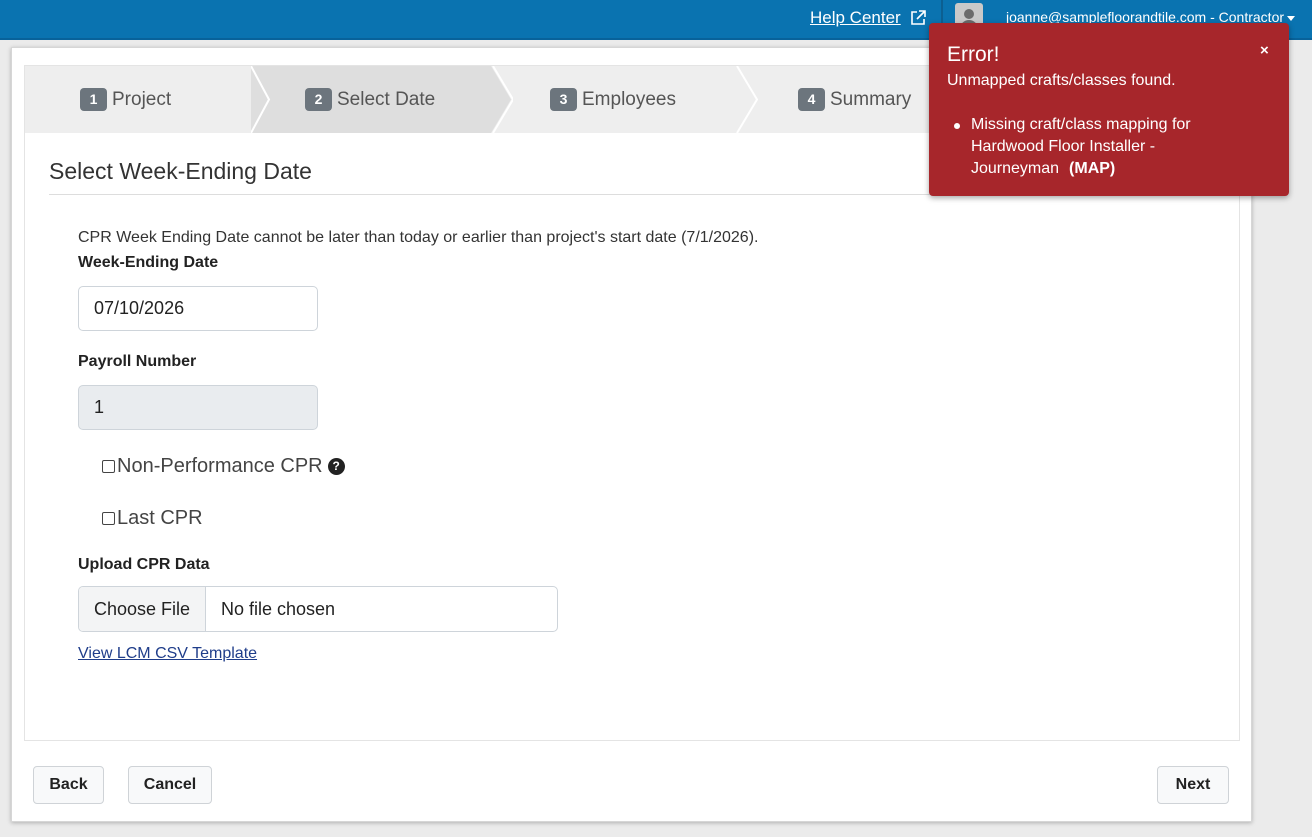  Describe the element at coordinates (629, 99) in the screenshot. I see `step-label: Employees` at that location.